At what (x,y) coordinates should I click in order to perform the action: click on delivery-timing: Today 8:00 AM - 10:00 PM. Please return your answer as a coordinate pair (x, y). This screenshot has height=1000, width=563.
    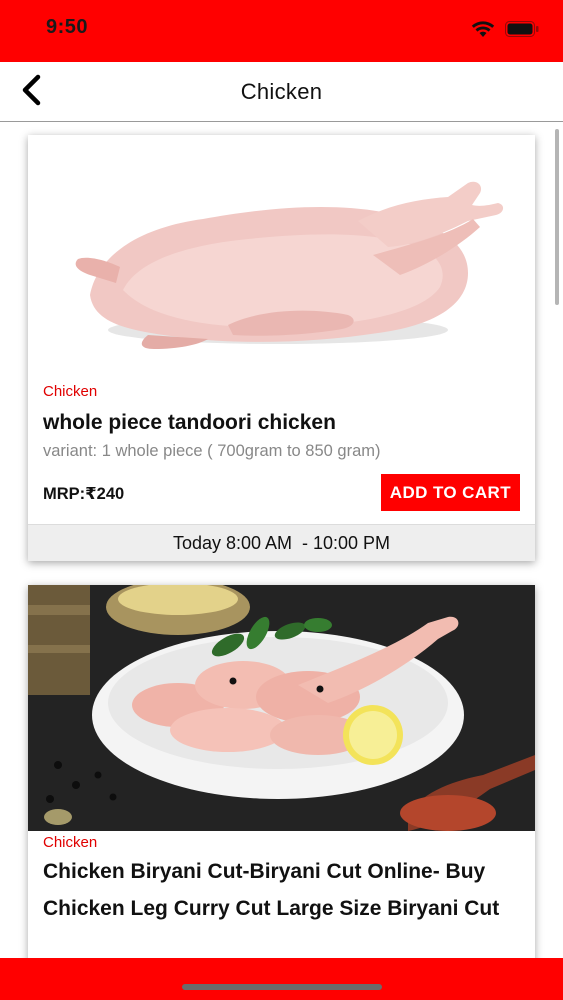
    Looking at the image, I should click on (281, 542).